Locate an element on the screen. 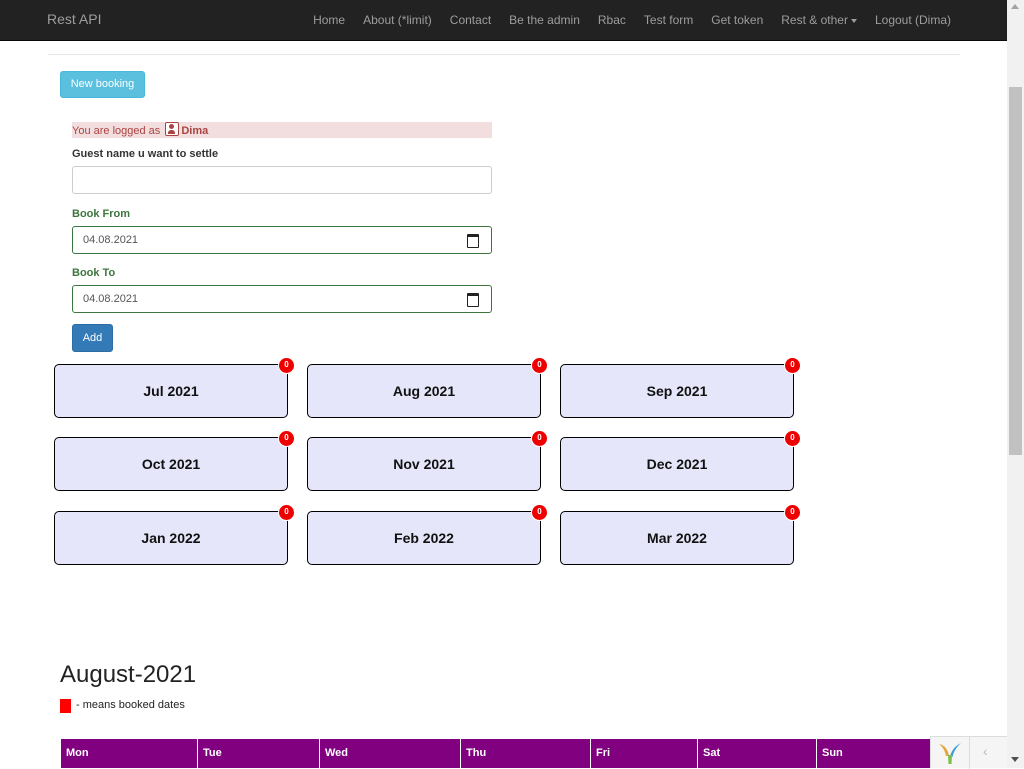  book-from-value: 04.08.2021 is located at coordinates (111, 240).